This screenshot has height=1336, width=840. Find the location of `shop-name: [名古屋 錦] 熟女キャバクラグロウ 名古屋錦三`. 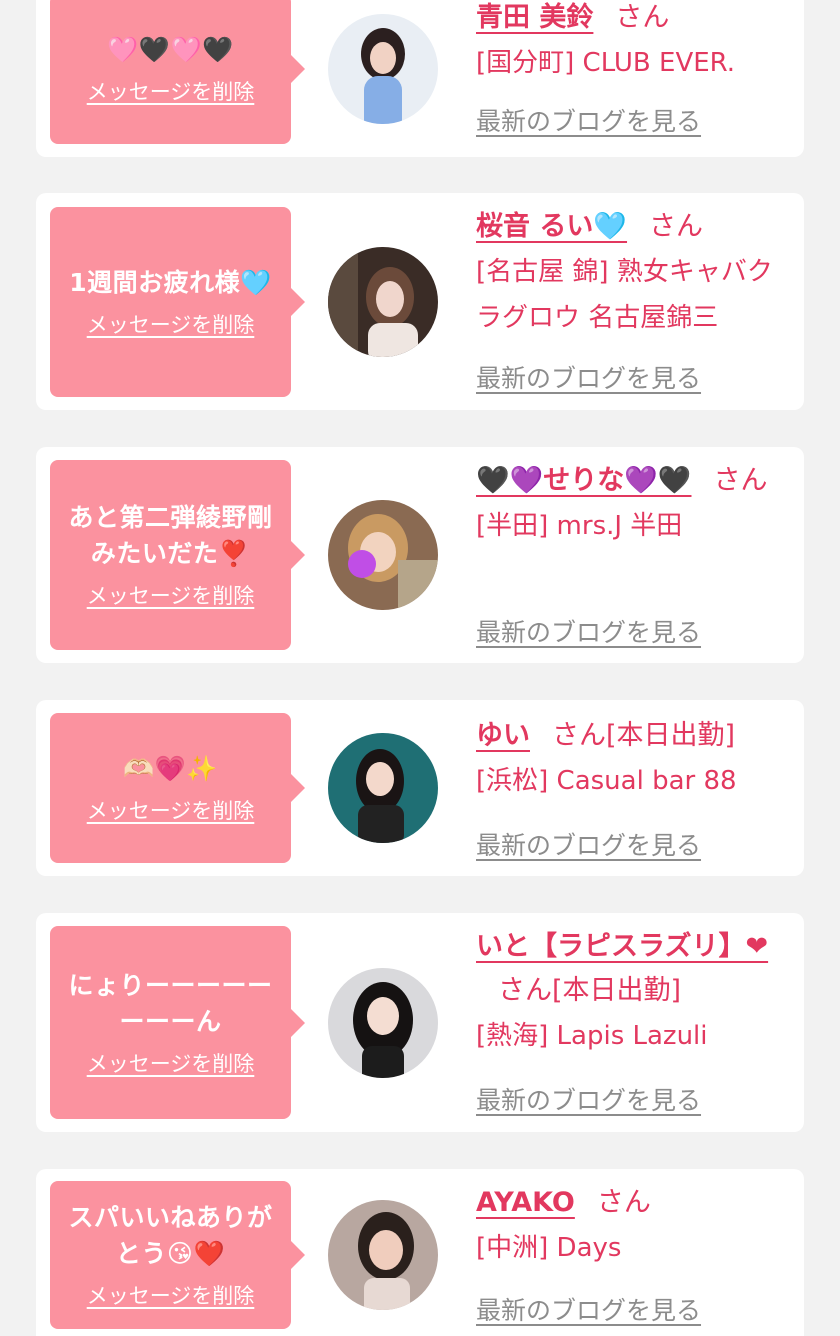

shop-name: [名古屋 錦] 熟女キャバクラグロウ 名古屋錦三 is located at coordinates (624, 295).